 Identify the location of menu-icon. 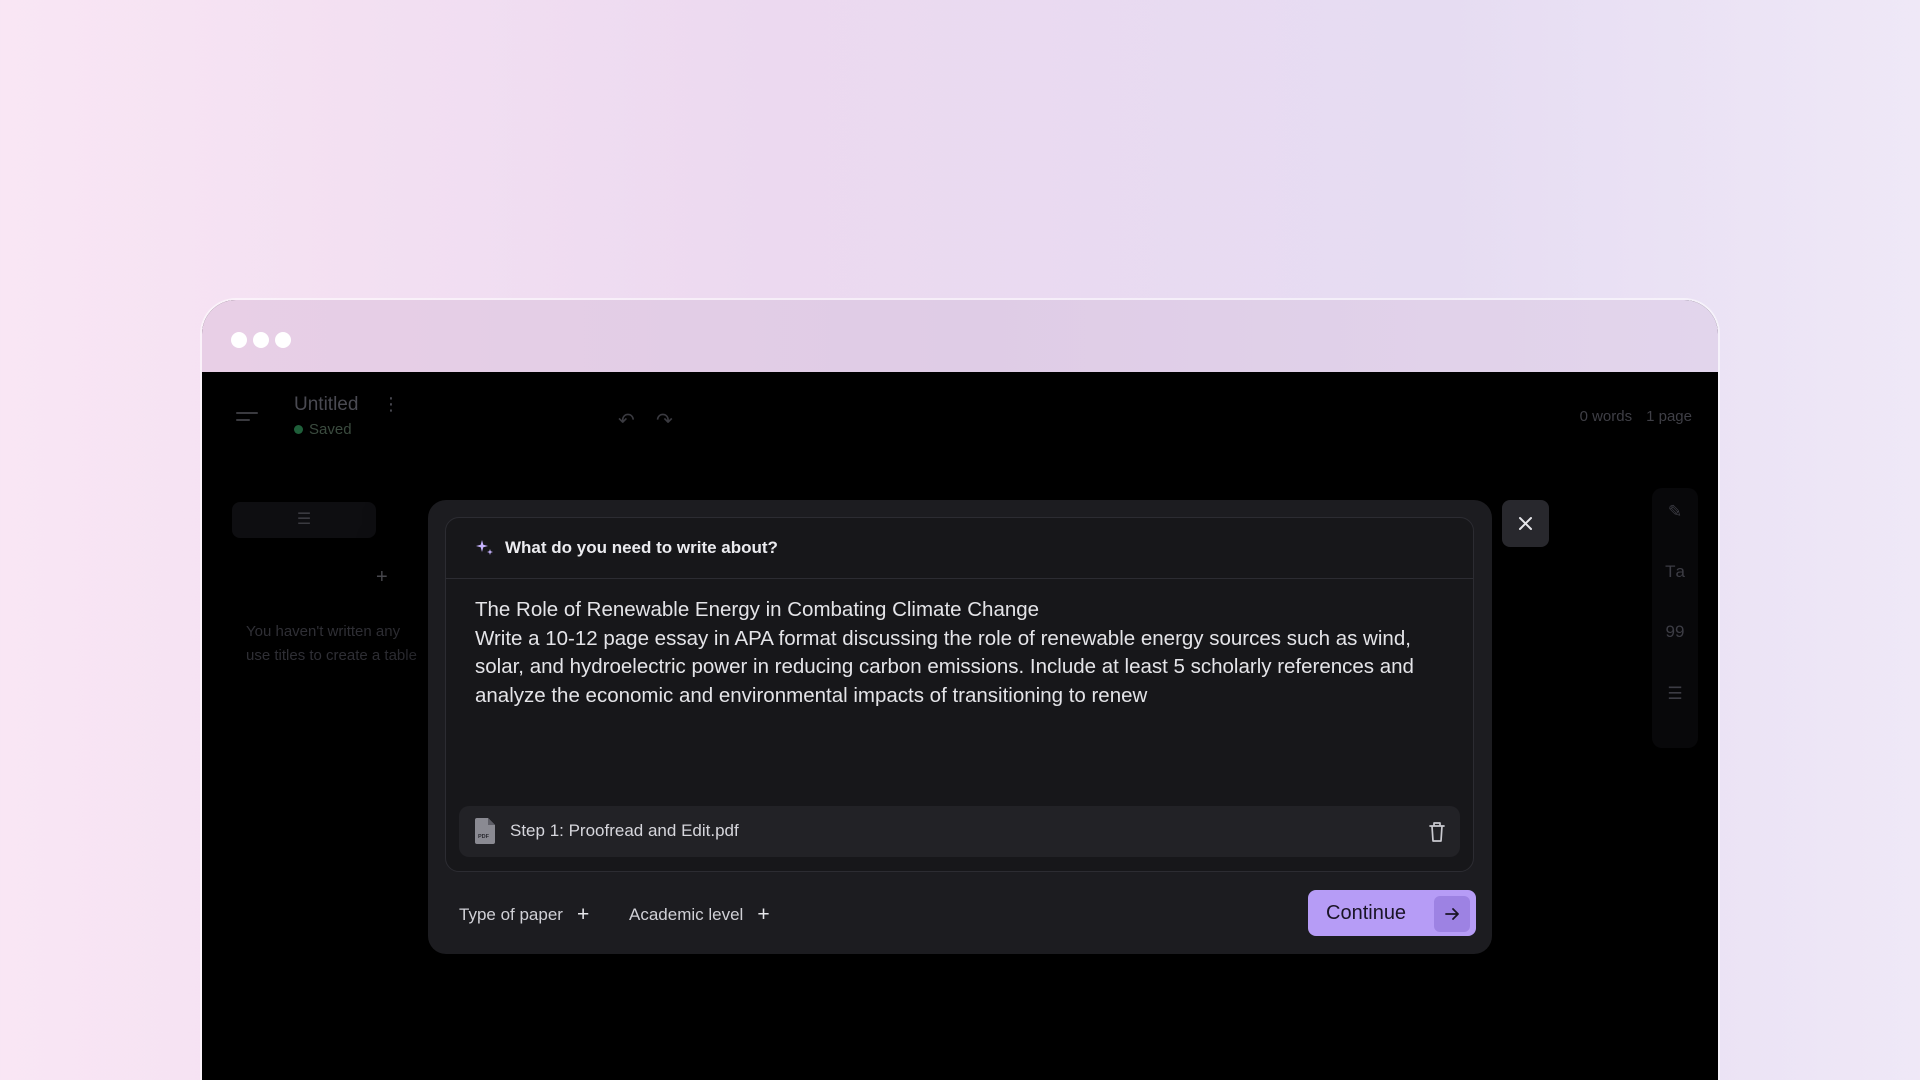
(247, 420).